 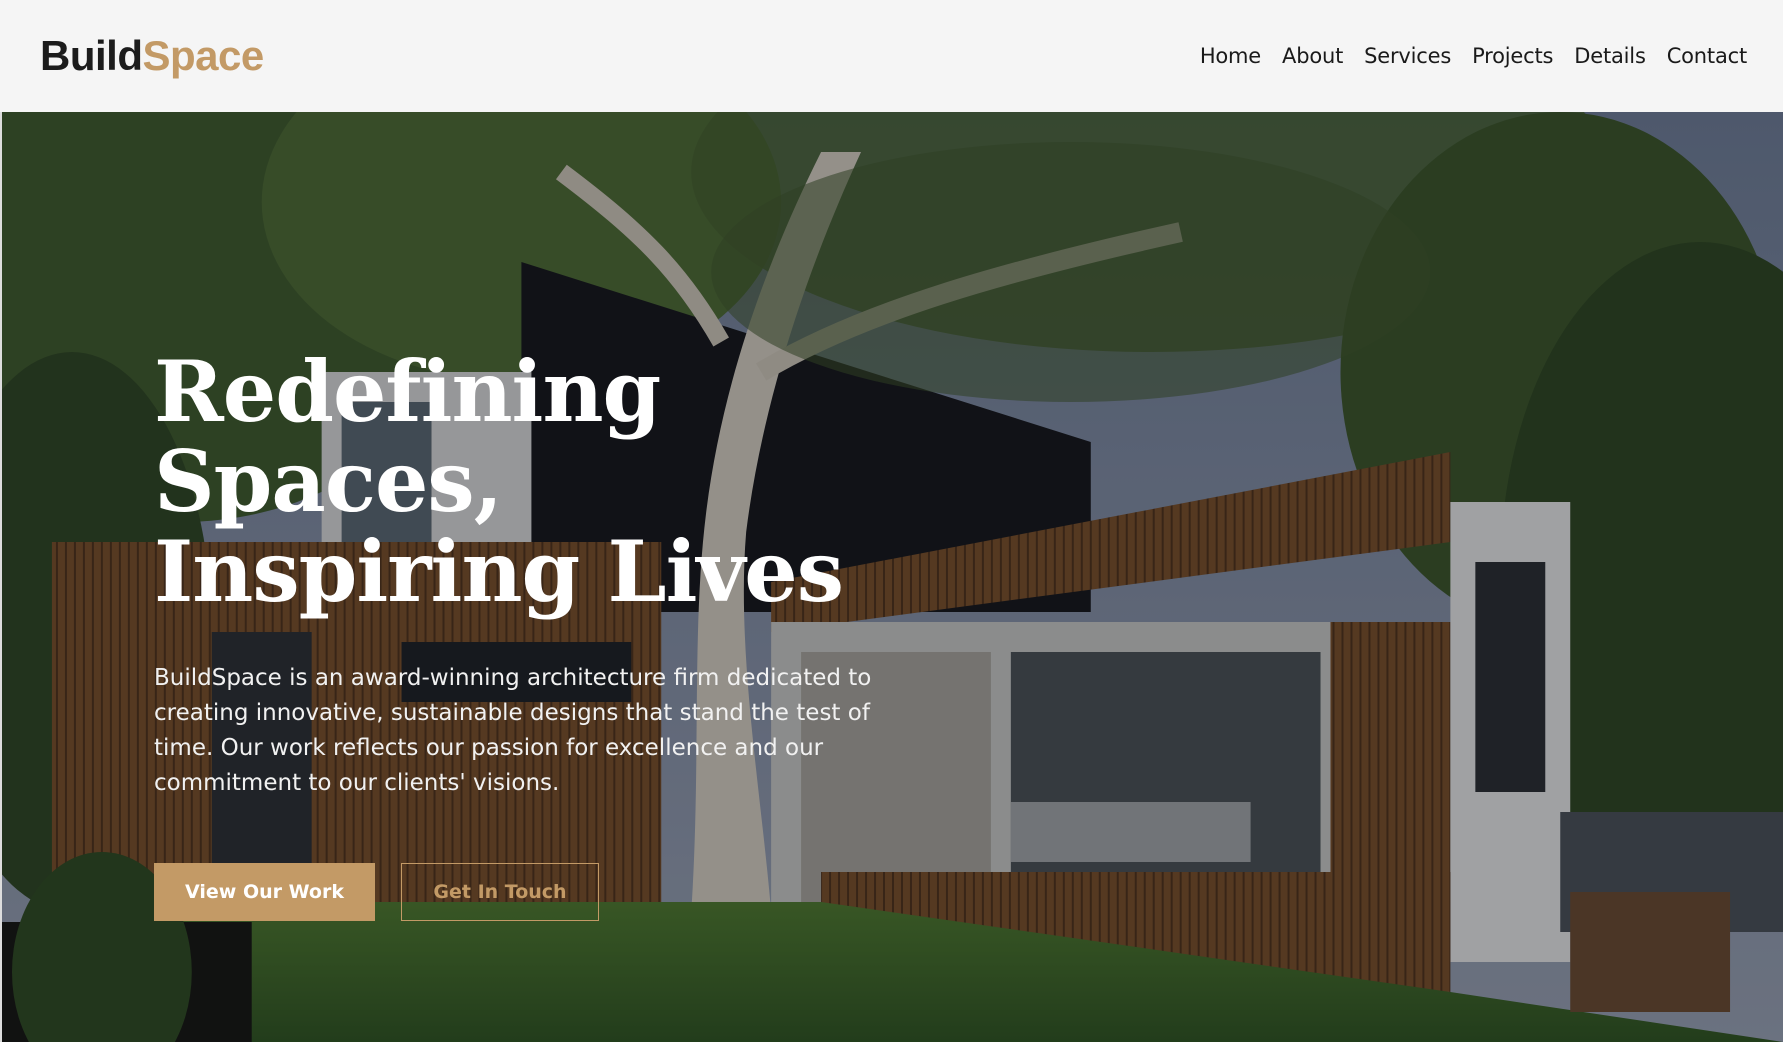 I want to click on logo-text-space: Space, so click(x=203, y=55).